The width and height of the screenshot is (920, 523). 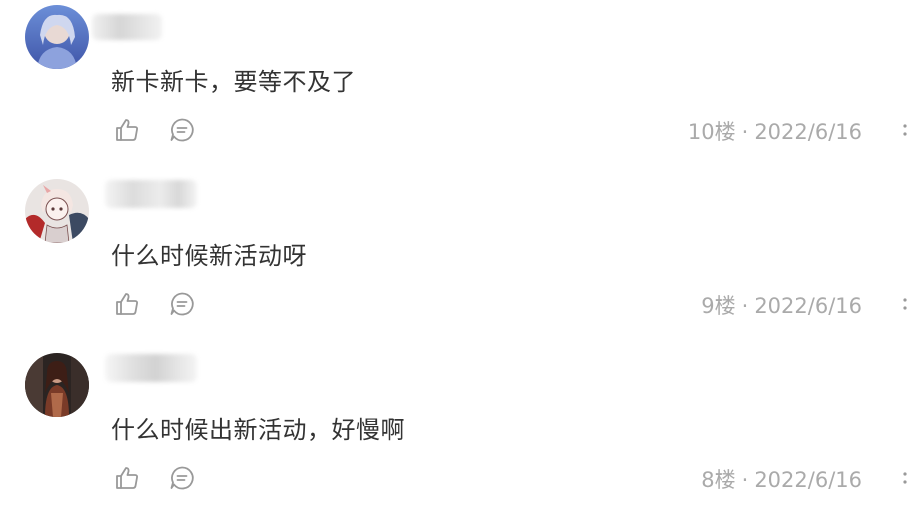 I want to click on comment-meta: 8楼 · 2022/6/16, so click(x=781, y=479).